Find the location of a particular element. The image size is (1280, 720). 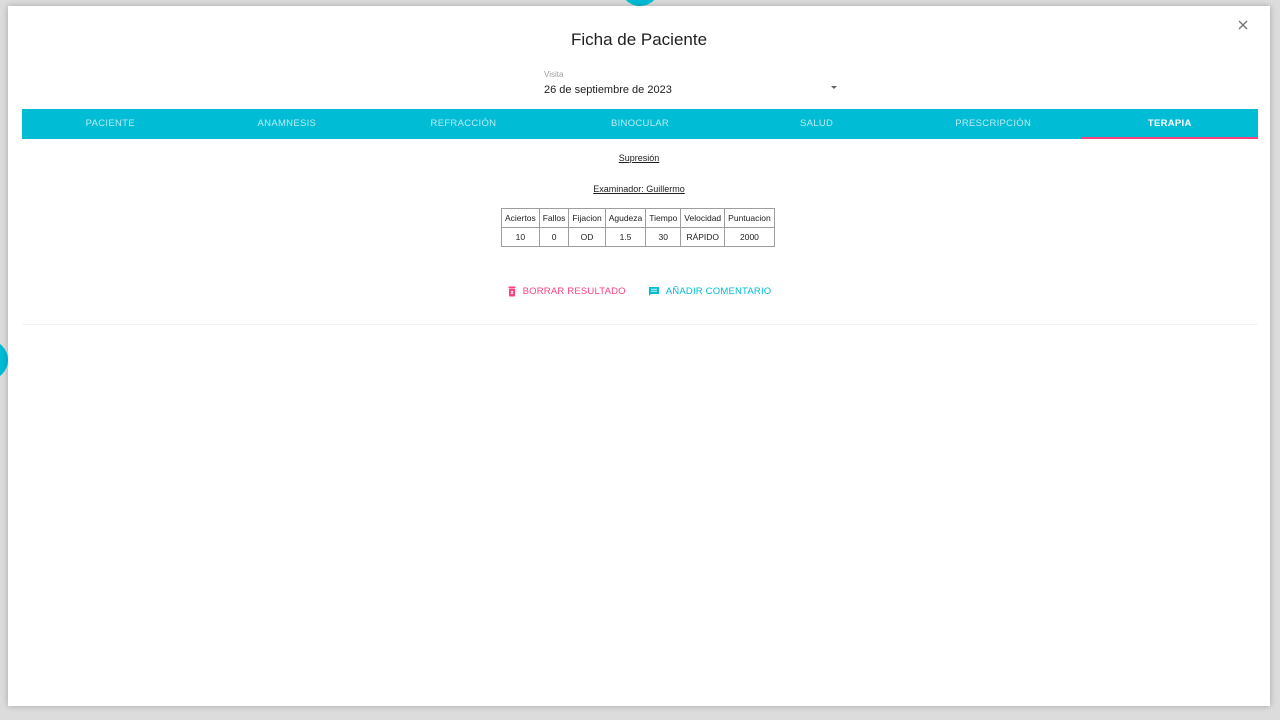

table-cell: 1.5 is located at coordinates (625, 237).